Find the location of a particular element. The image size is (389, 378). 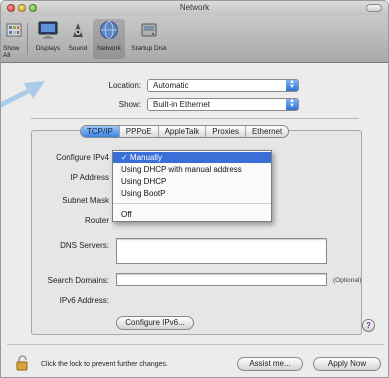

show-popup: Built-in Ethernet ▲ ▼ is located at coordinates (223, 104).